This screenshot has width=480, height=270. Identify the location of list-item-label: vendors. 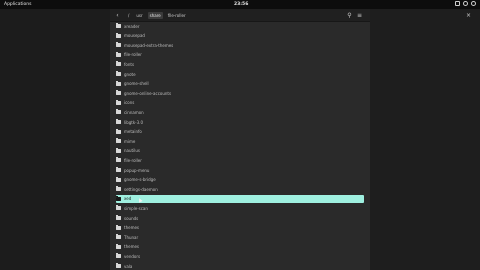
(132, 256).